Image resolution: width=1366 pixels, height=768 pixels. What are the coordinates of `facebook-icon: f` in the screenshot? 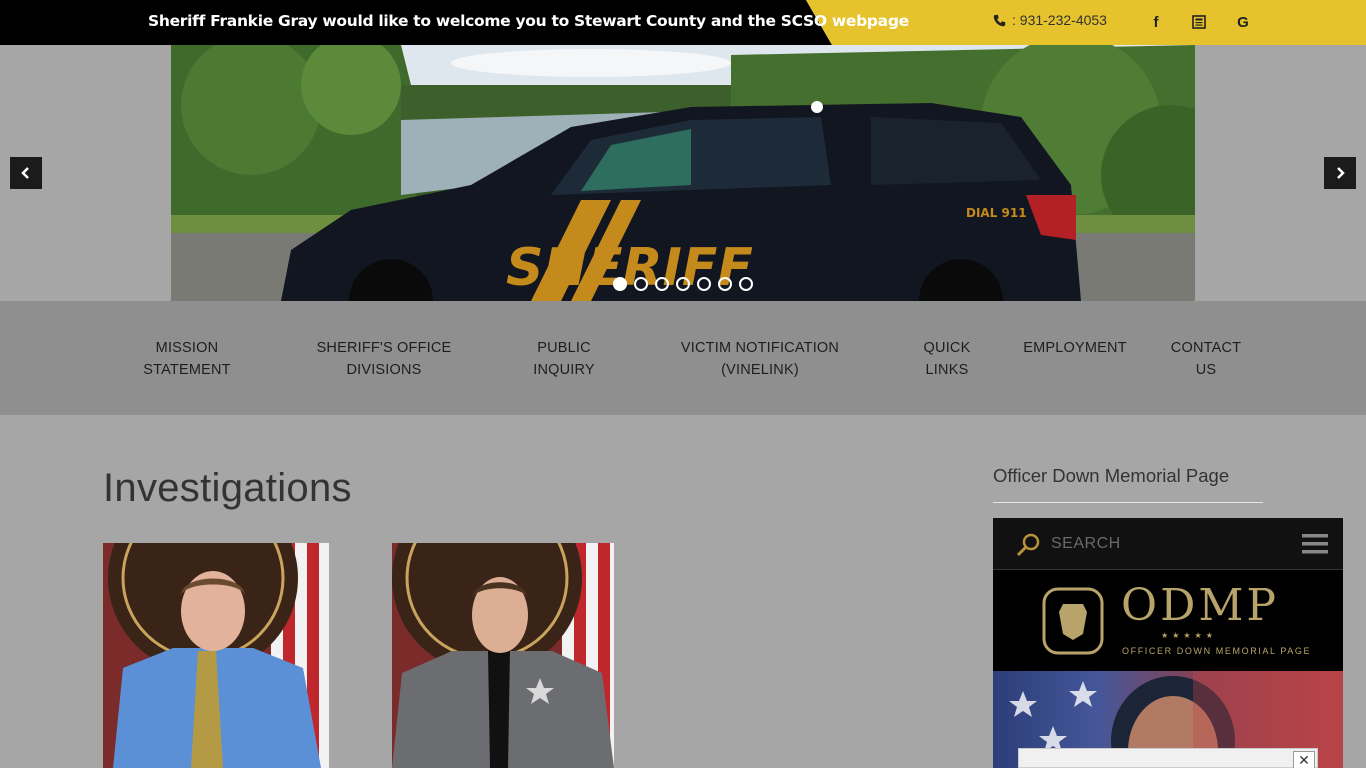 It's located at (1156, 22).